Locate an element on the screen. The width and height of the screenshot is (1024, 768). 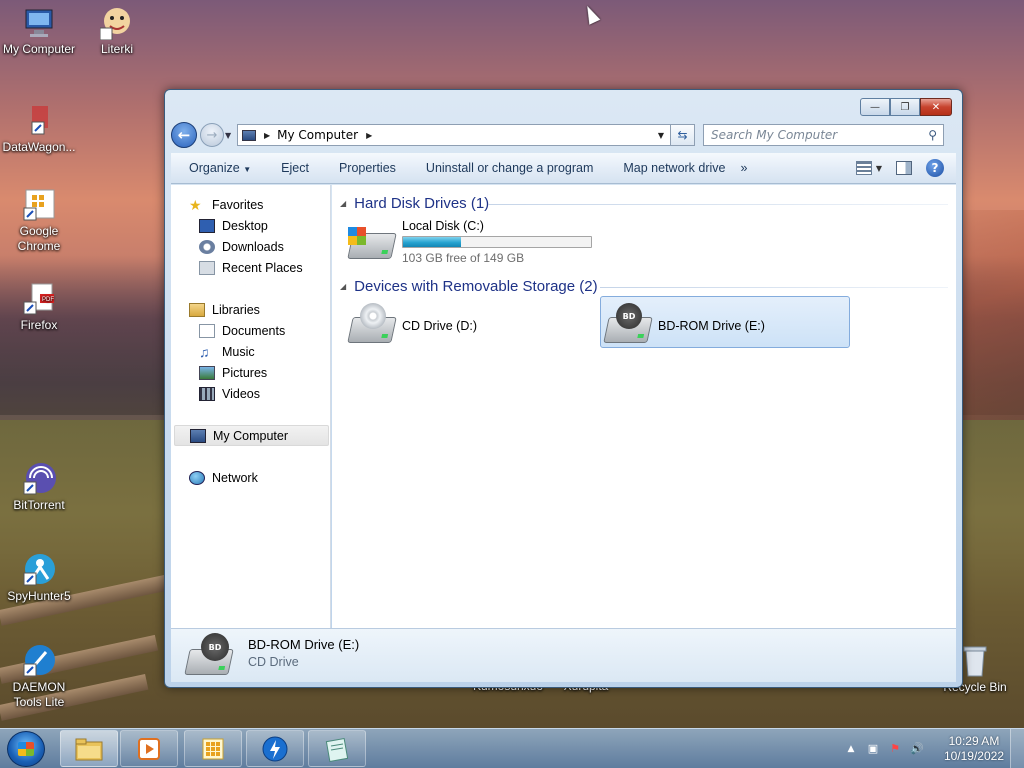
taskbar-lightning-app is located at coordinates (275, 748).